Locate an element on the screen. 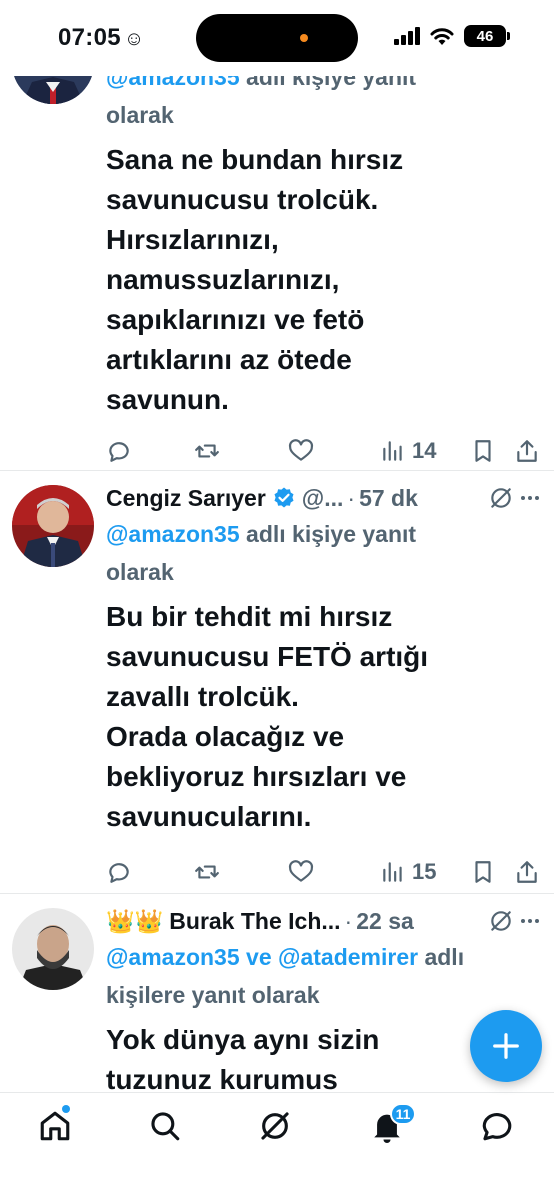 The width and height of the screenshot is (554, 1200). nav-messages is located at coordinates (497, 1126).